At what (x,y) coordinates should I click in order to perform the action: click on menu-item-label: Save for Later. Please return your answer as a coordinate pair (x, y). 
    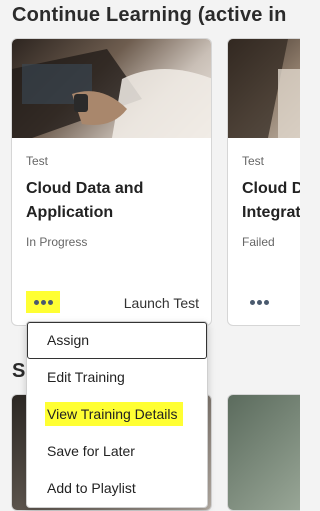
    Looking at the image, I should click on (91, 451).